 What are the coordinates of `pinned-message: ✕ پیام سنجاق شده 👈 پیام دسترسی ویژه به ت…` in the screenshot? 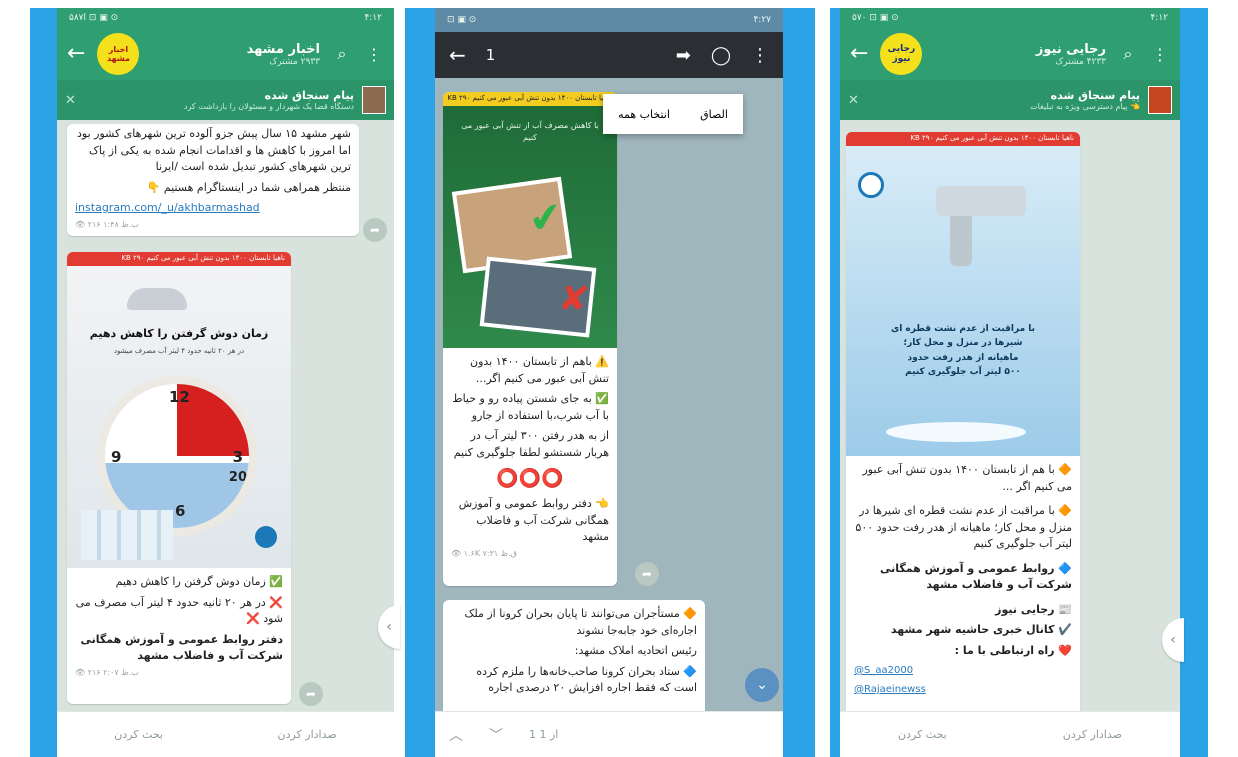 It's located at (1010, 100).